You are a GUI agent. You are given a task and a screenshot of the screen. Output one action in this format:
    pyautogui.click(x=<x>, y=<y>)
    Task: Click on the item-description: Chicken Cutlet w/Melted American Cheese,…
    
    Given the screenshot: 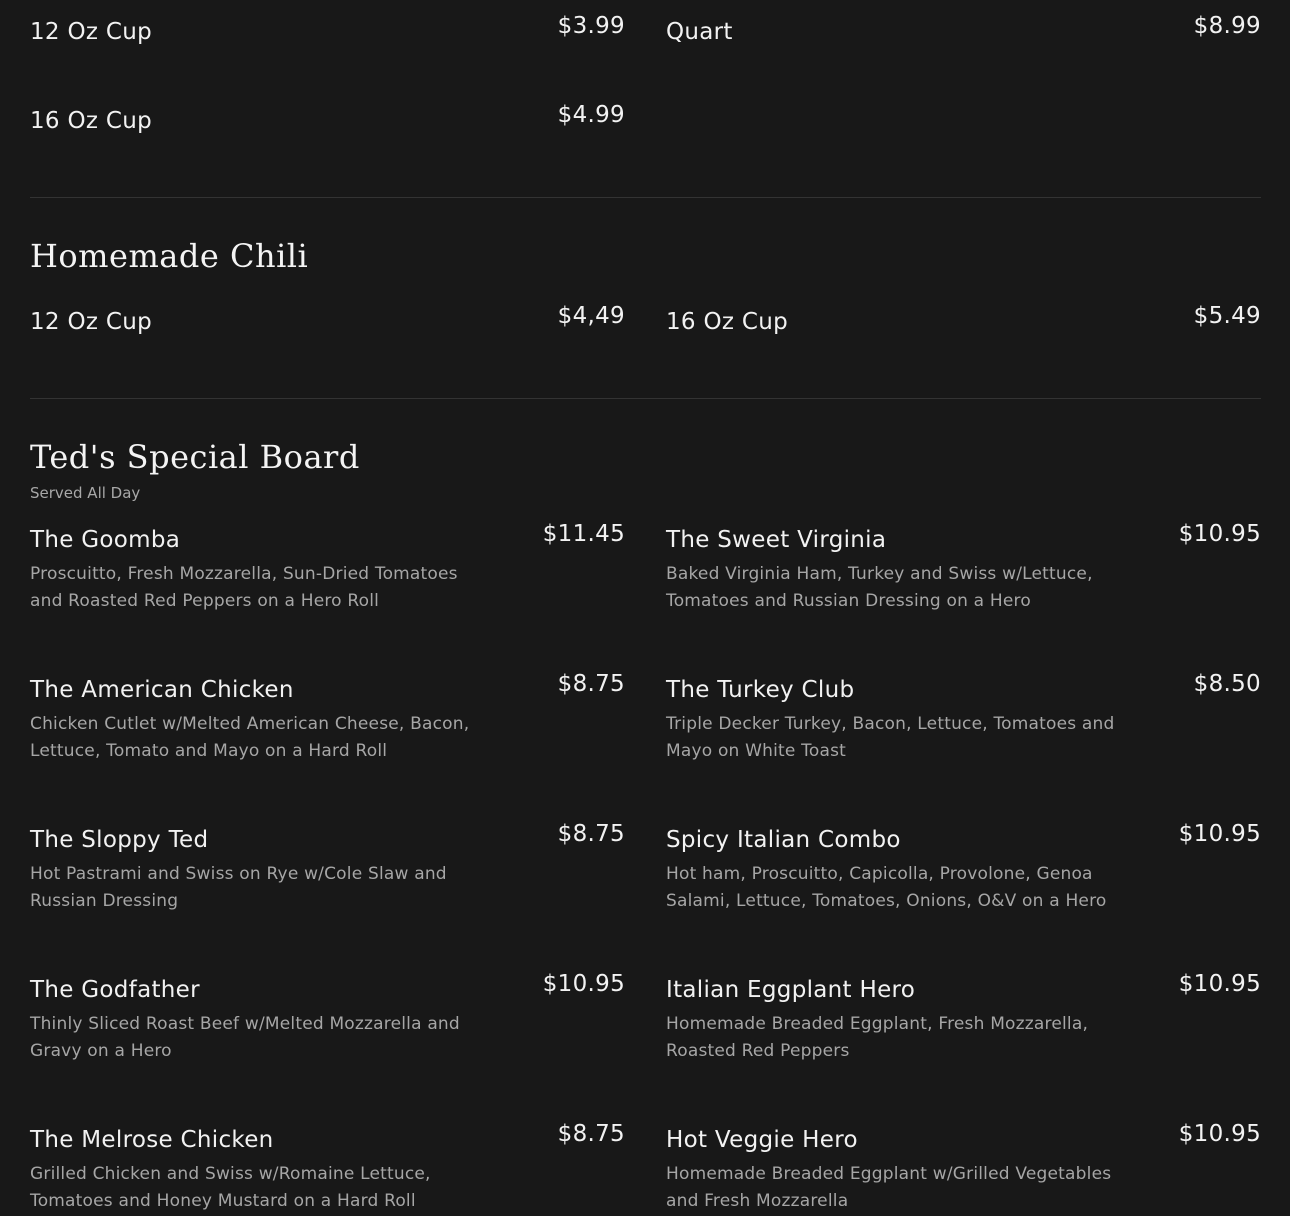 What is the action you would take?
    pyautogui.click(x=250, y=737)
    